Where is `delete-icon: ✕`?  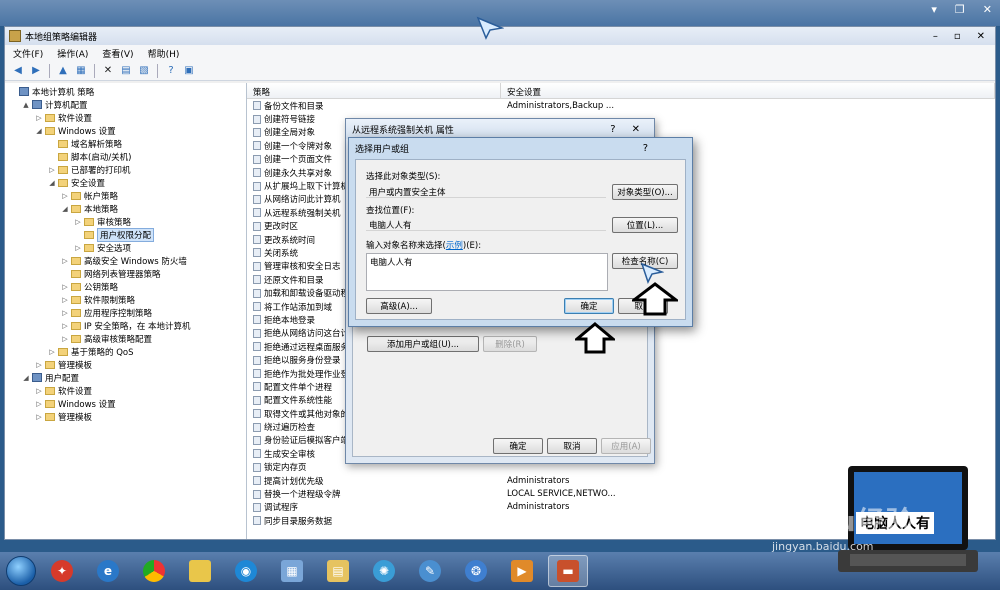 delete-icon: ✕ is located at coordinates (108, 71).